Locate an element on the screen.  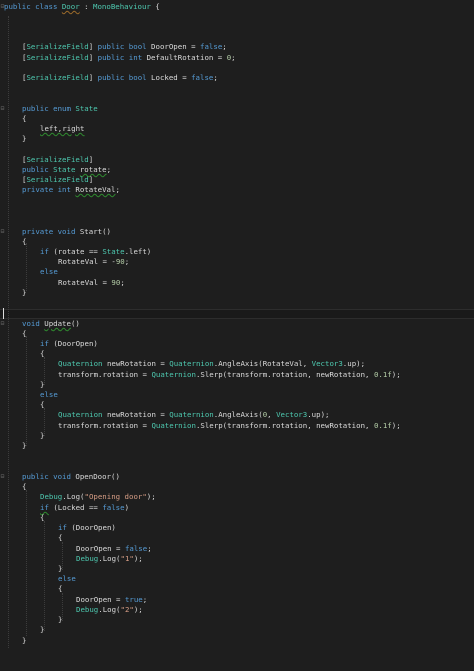
code-token: ) is located at coordinates (127, 507).